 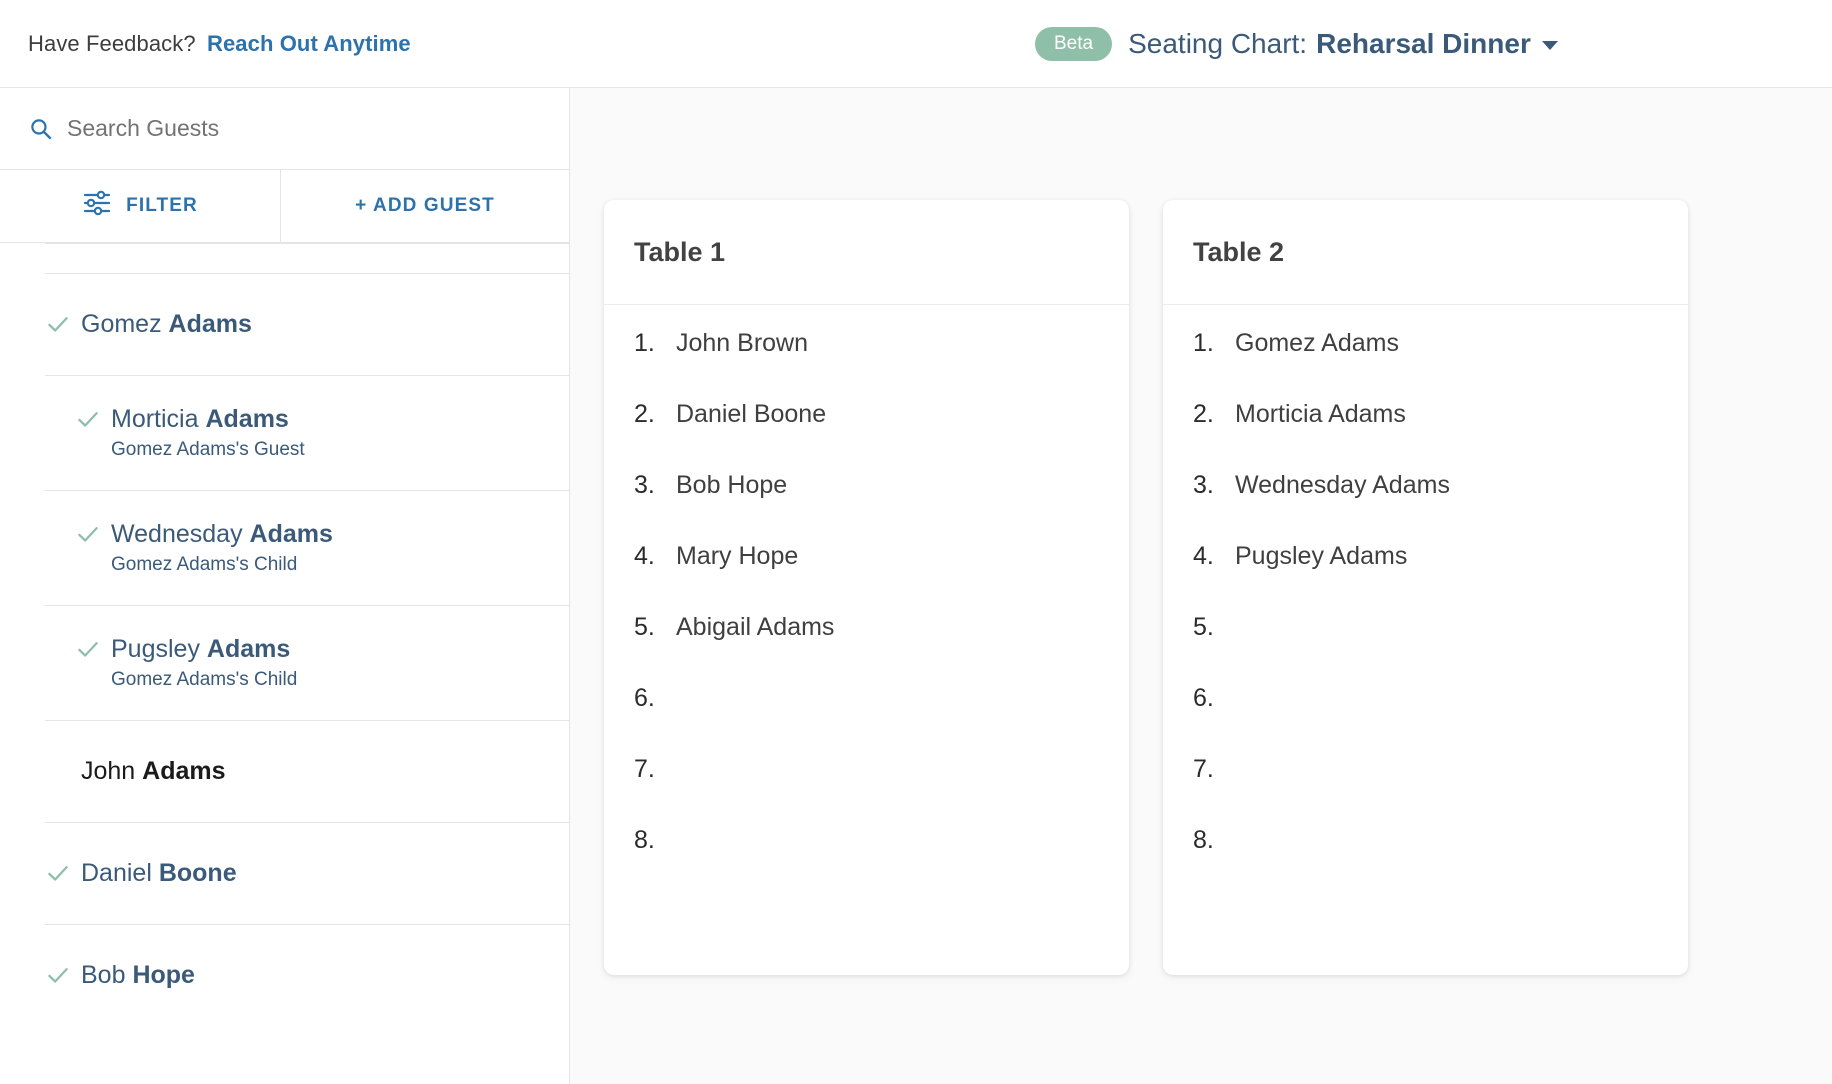 I want to click on seat-row: 2. Daniel Boone, so click(x=866, y=435).